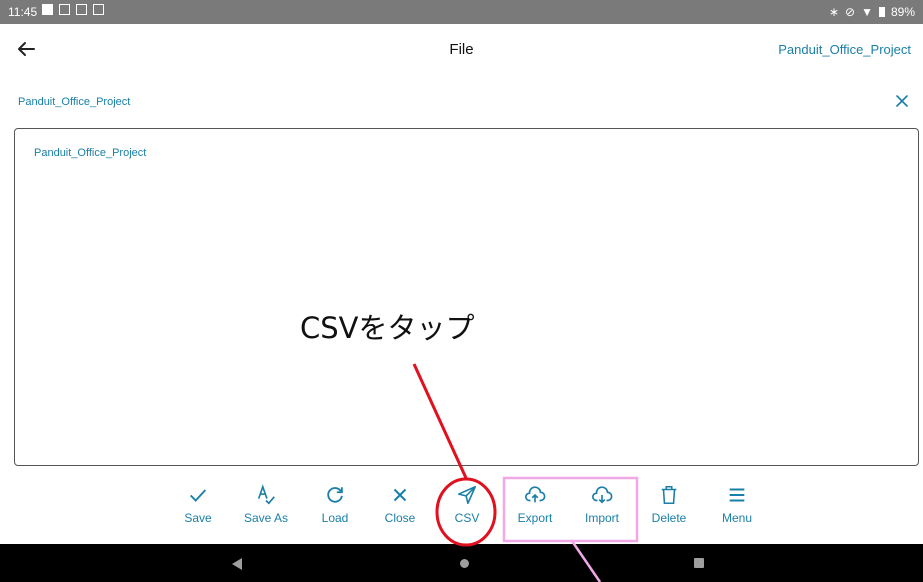 This screenshot has height=582, width=923. Describe the element at coordinates (74, 102) in the screenshot. I see `file-name-field: Panduit_Office_Project` at that location.